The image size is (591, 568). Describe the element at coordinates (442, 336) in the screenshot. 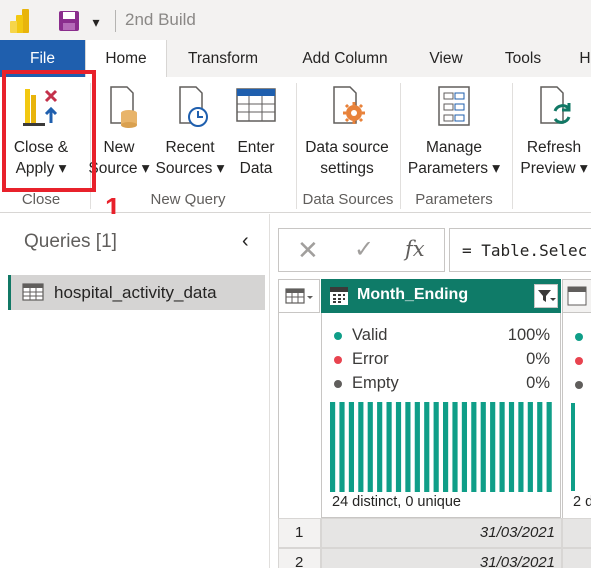

I see `quality-valid-row: Valid 100%` at that location.